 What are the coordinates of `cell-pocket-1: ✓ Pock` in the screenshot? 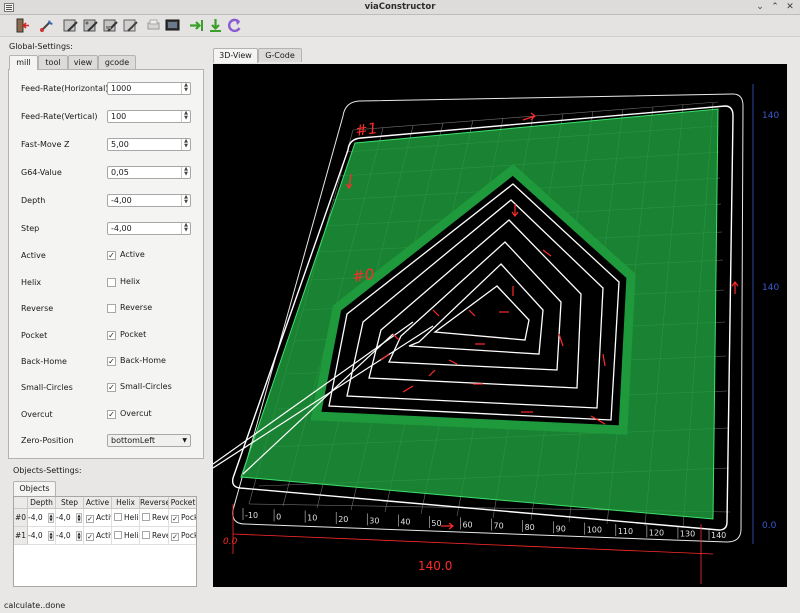 It's located at (182, 536).